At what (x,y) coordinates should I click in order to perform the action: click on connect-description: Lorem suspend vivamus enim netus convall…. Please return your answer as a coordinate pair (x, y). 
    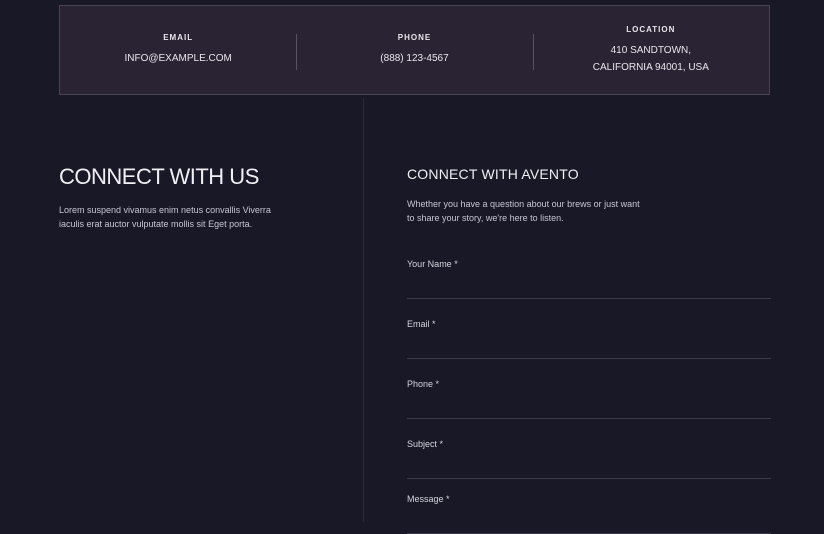
    Looking at the image, I should click on (165, 217).